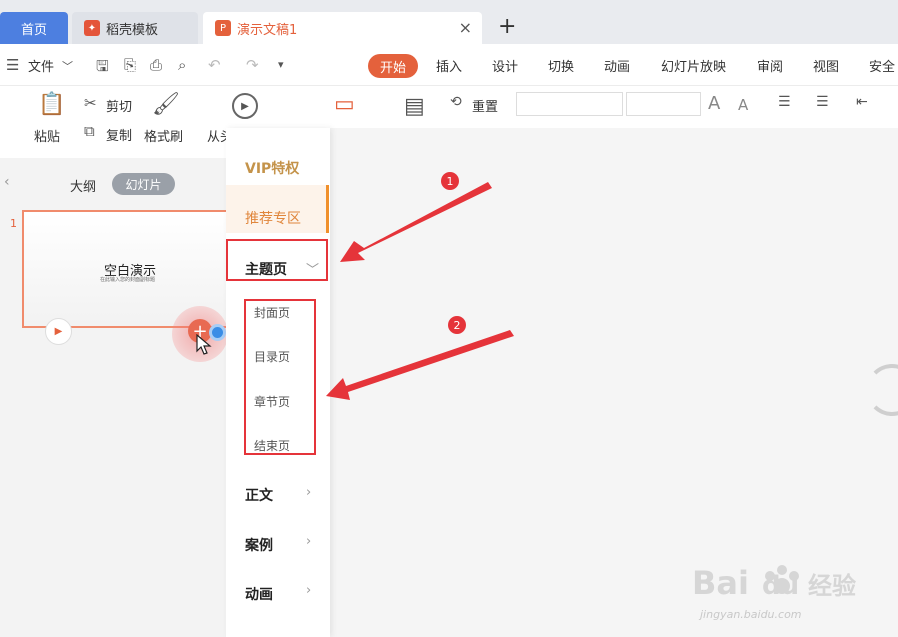  I want to click on annotation-arrows, so click(420, 291).